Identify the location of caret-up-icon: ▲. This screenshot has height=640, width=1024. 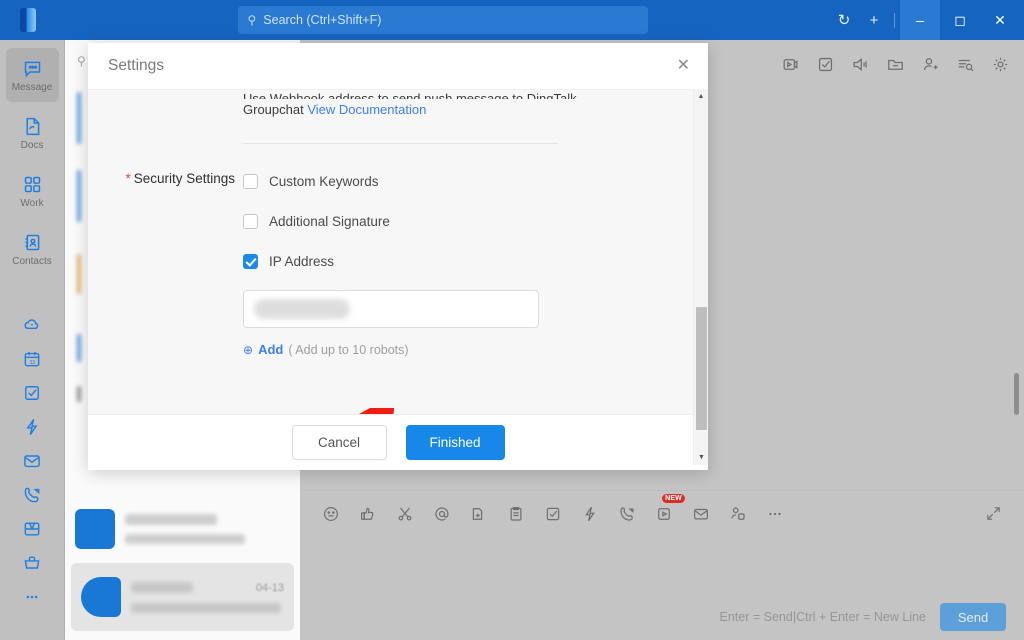
(701, 96).